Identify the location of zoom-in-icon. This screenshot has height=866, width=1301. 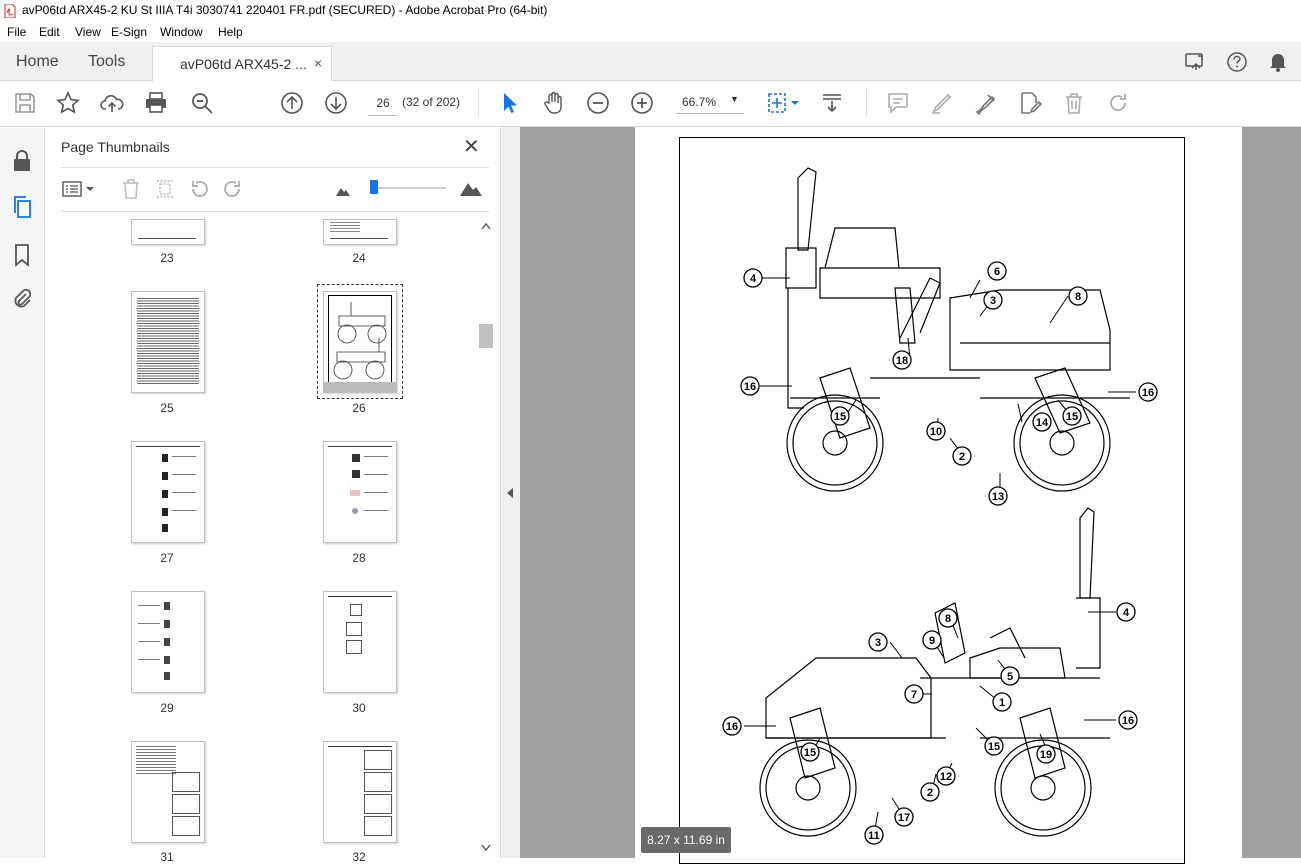
(642, 103).